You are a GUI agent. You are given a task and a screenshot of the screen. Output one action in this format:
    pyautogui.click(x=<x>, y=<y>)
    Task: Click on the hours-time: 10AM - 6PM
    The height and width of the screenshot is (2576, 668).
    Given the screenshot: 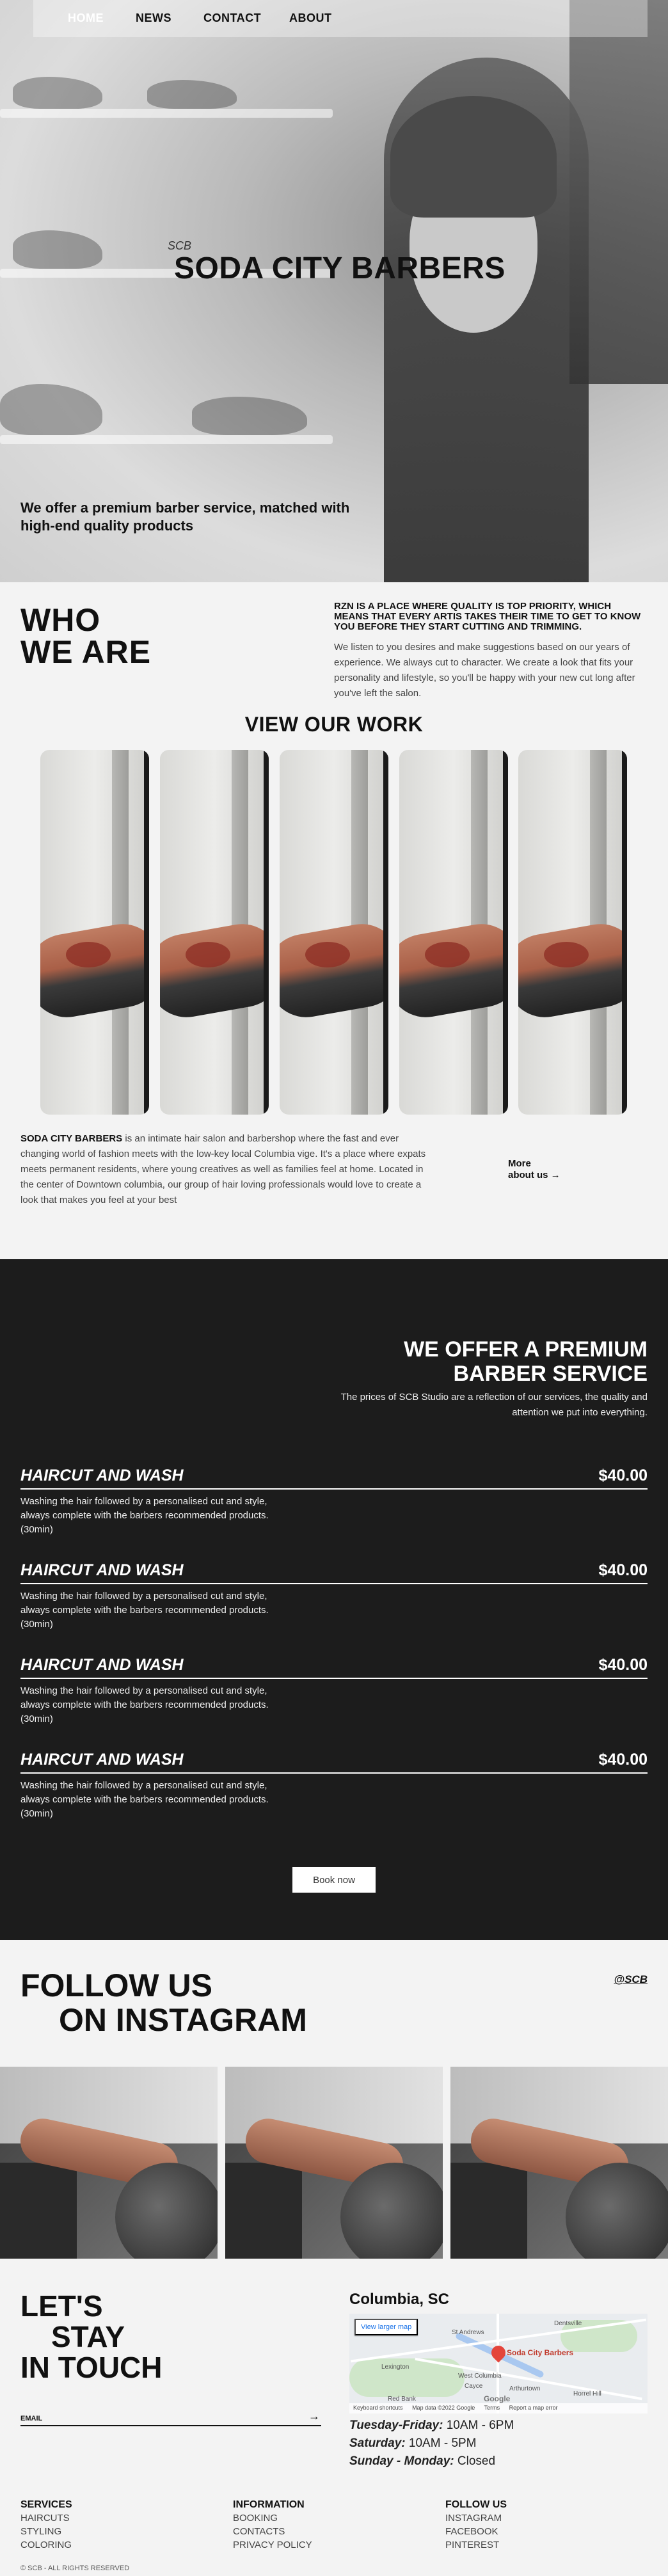 What is the action you would take?
    pyautogui.click(x=478, y=2426)
    